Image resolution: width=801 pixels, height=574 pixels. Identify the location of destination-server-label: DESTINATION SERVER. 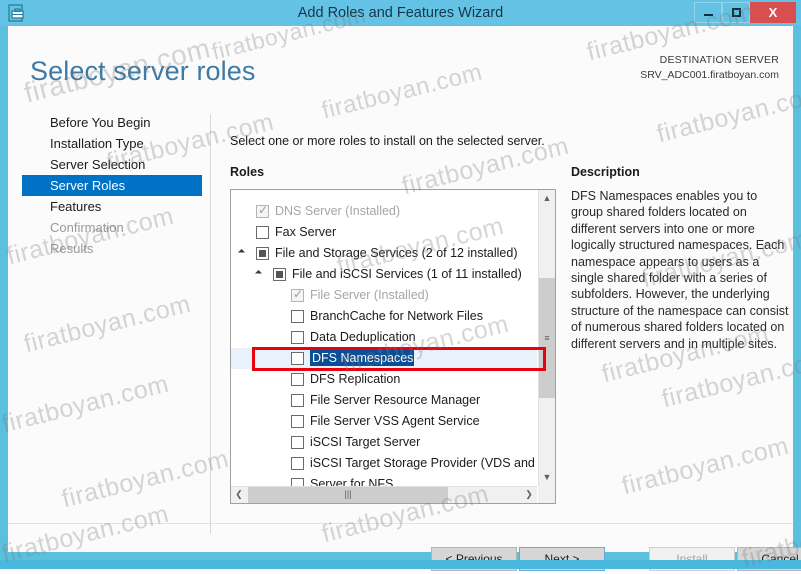
(719, 60).